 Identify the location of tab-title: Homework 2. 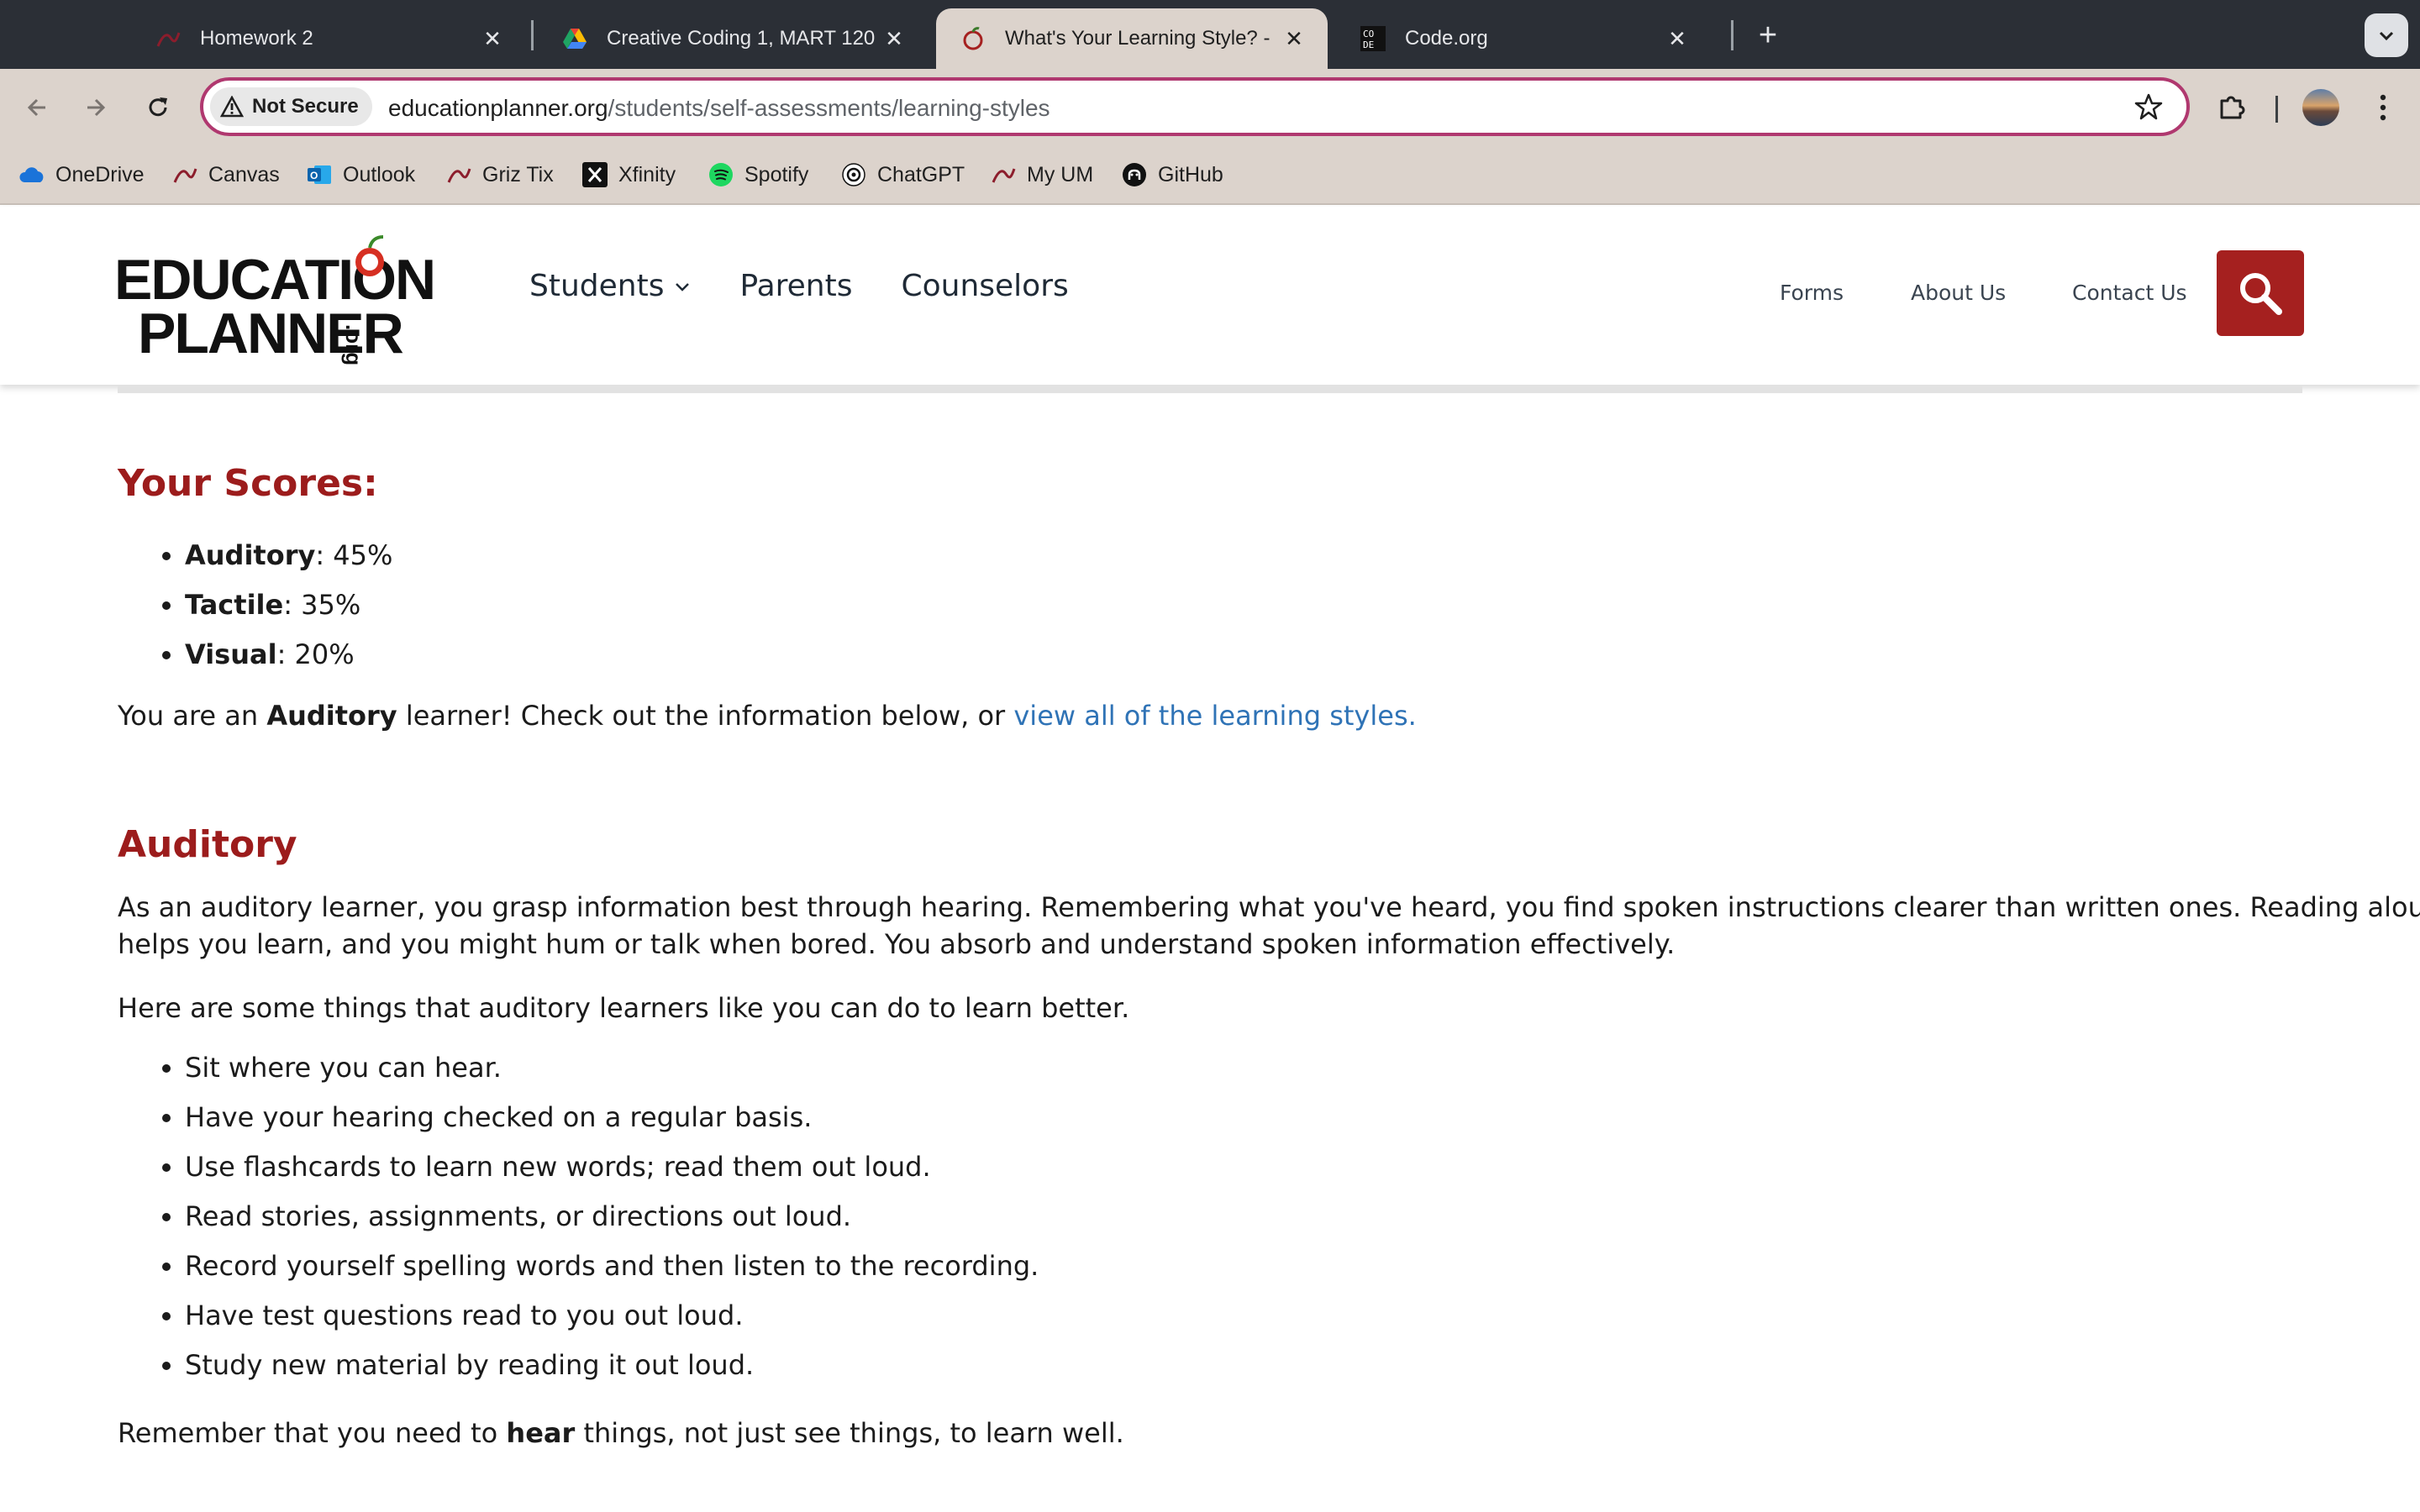
(256, 38).